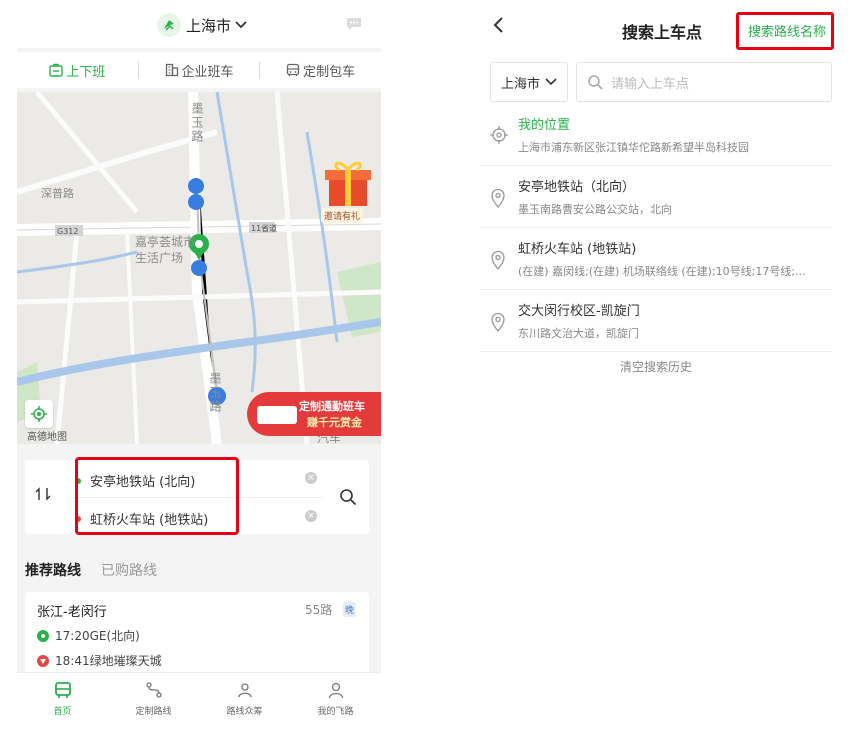  Describe the element at coordinates (499, 137) in the screenshot. I see `crosshair-icon` at that location.